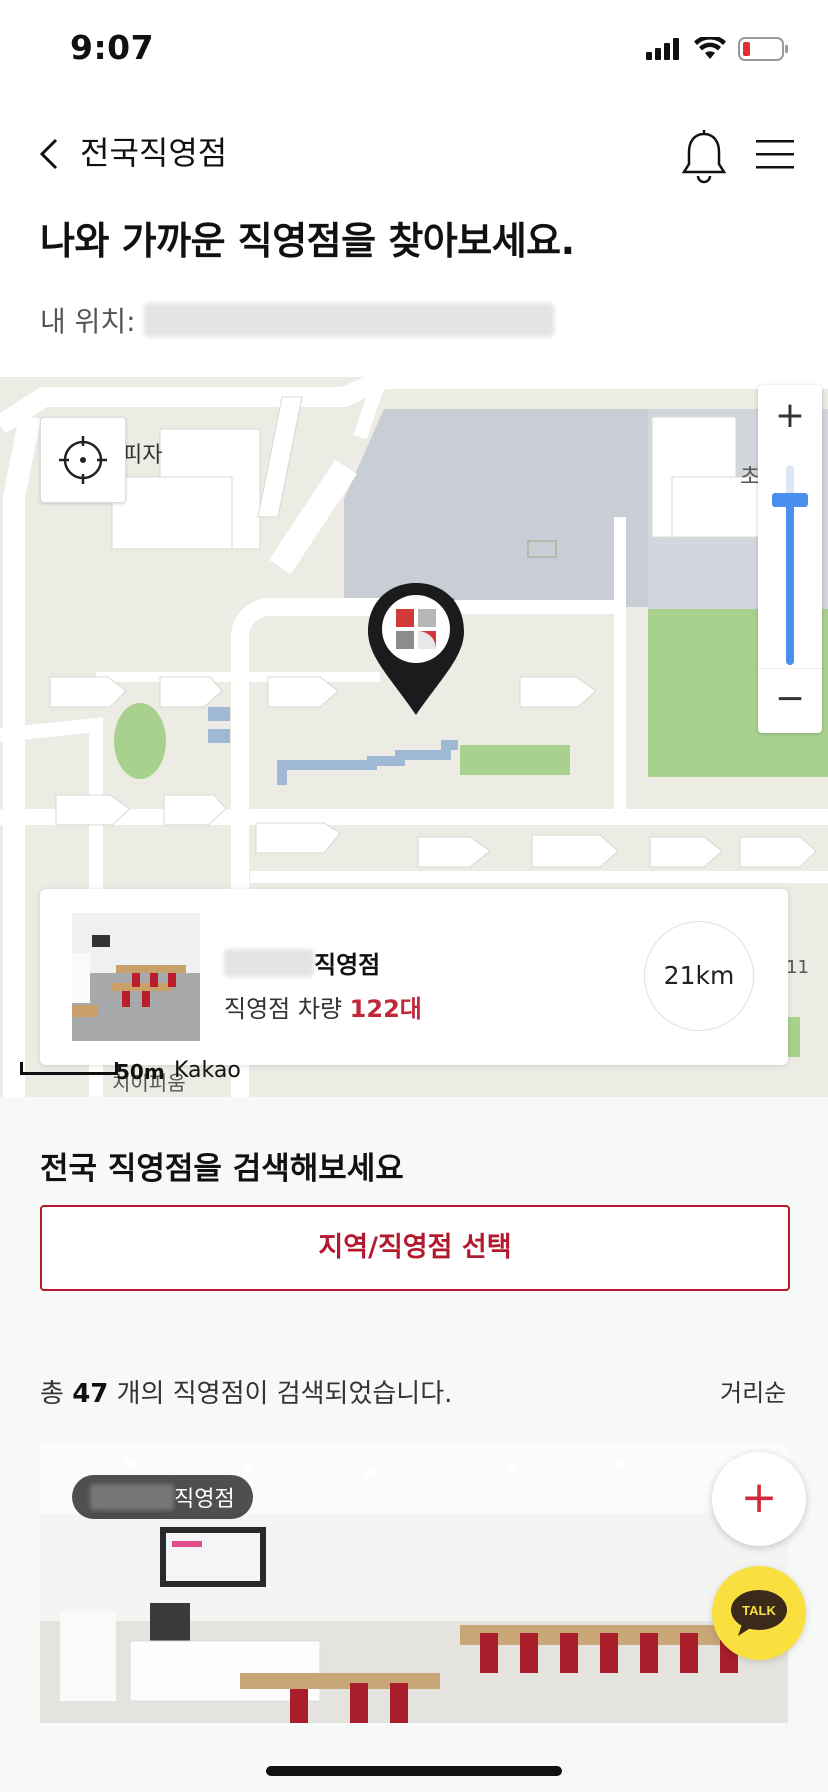 The width and height of the screenshot is (828, 1792). What do you see at coordinates (416, 648) in the screenshot?
I see `store-map-marker` at bounding box center [416, 648].